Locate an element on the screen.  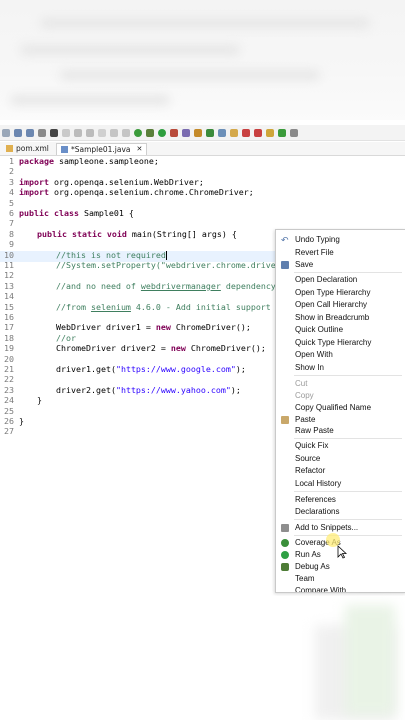
line-number: 7 is located at coordinates (11, 223).